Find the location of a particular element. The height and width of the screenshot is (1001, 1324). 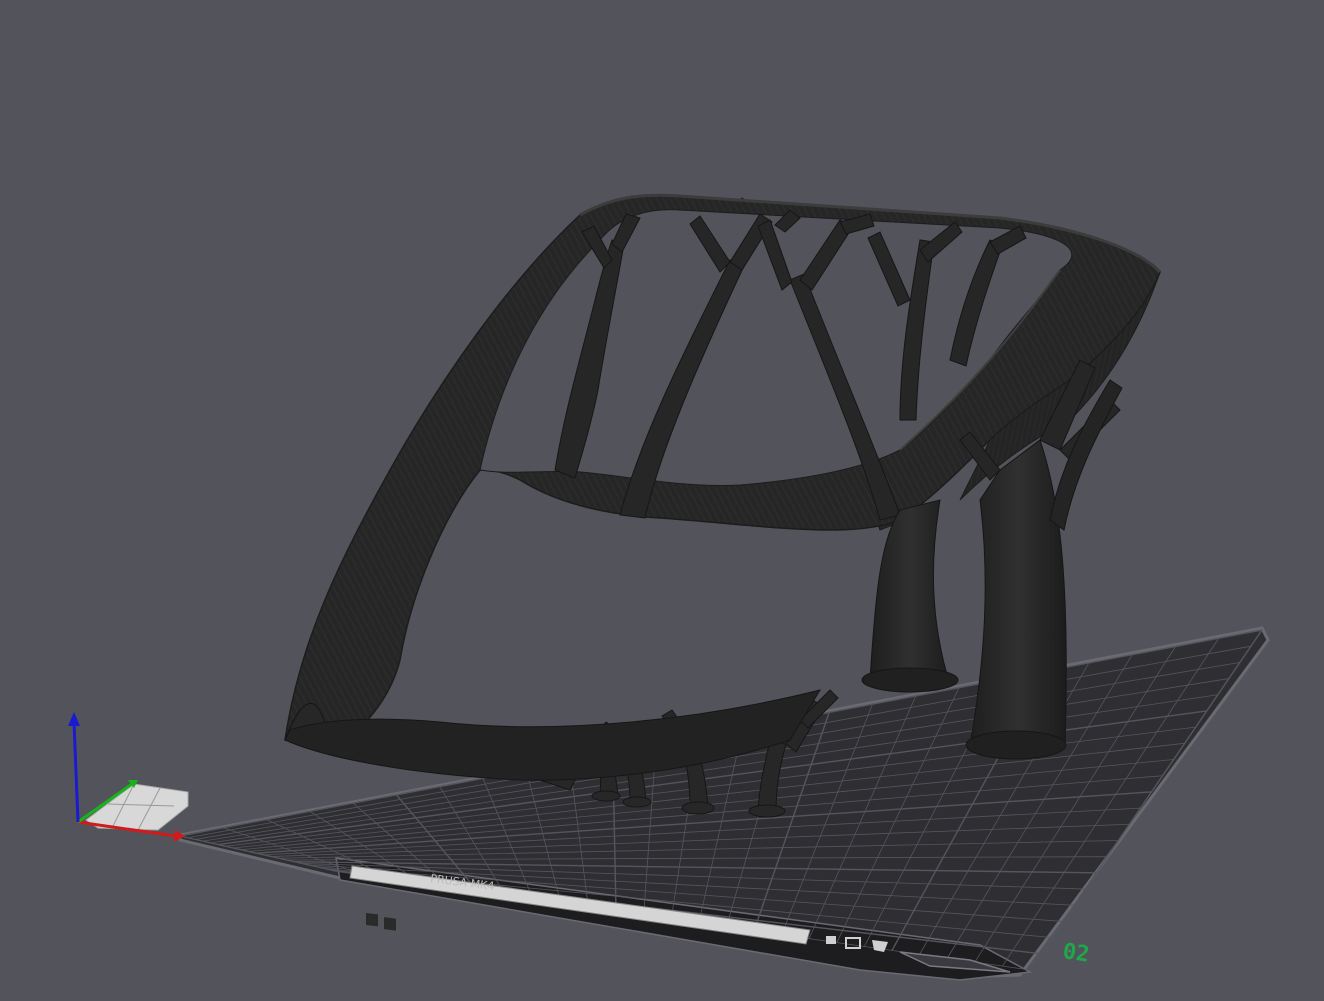

axes-gizmo is located at coordinates (128, 777).